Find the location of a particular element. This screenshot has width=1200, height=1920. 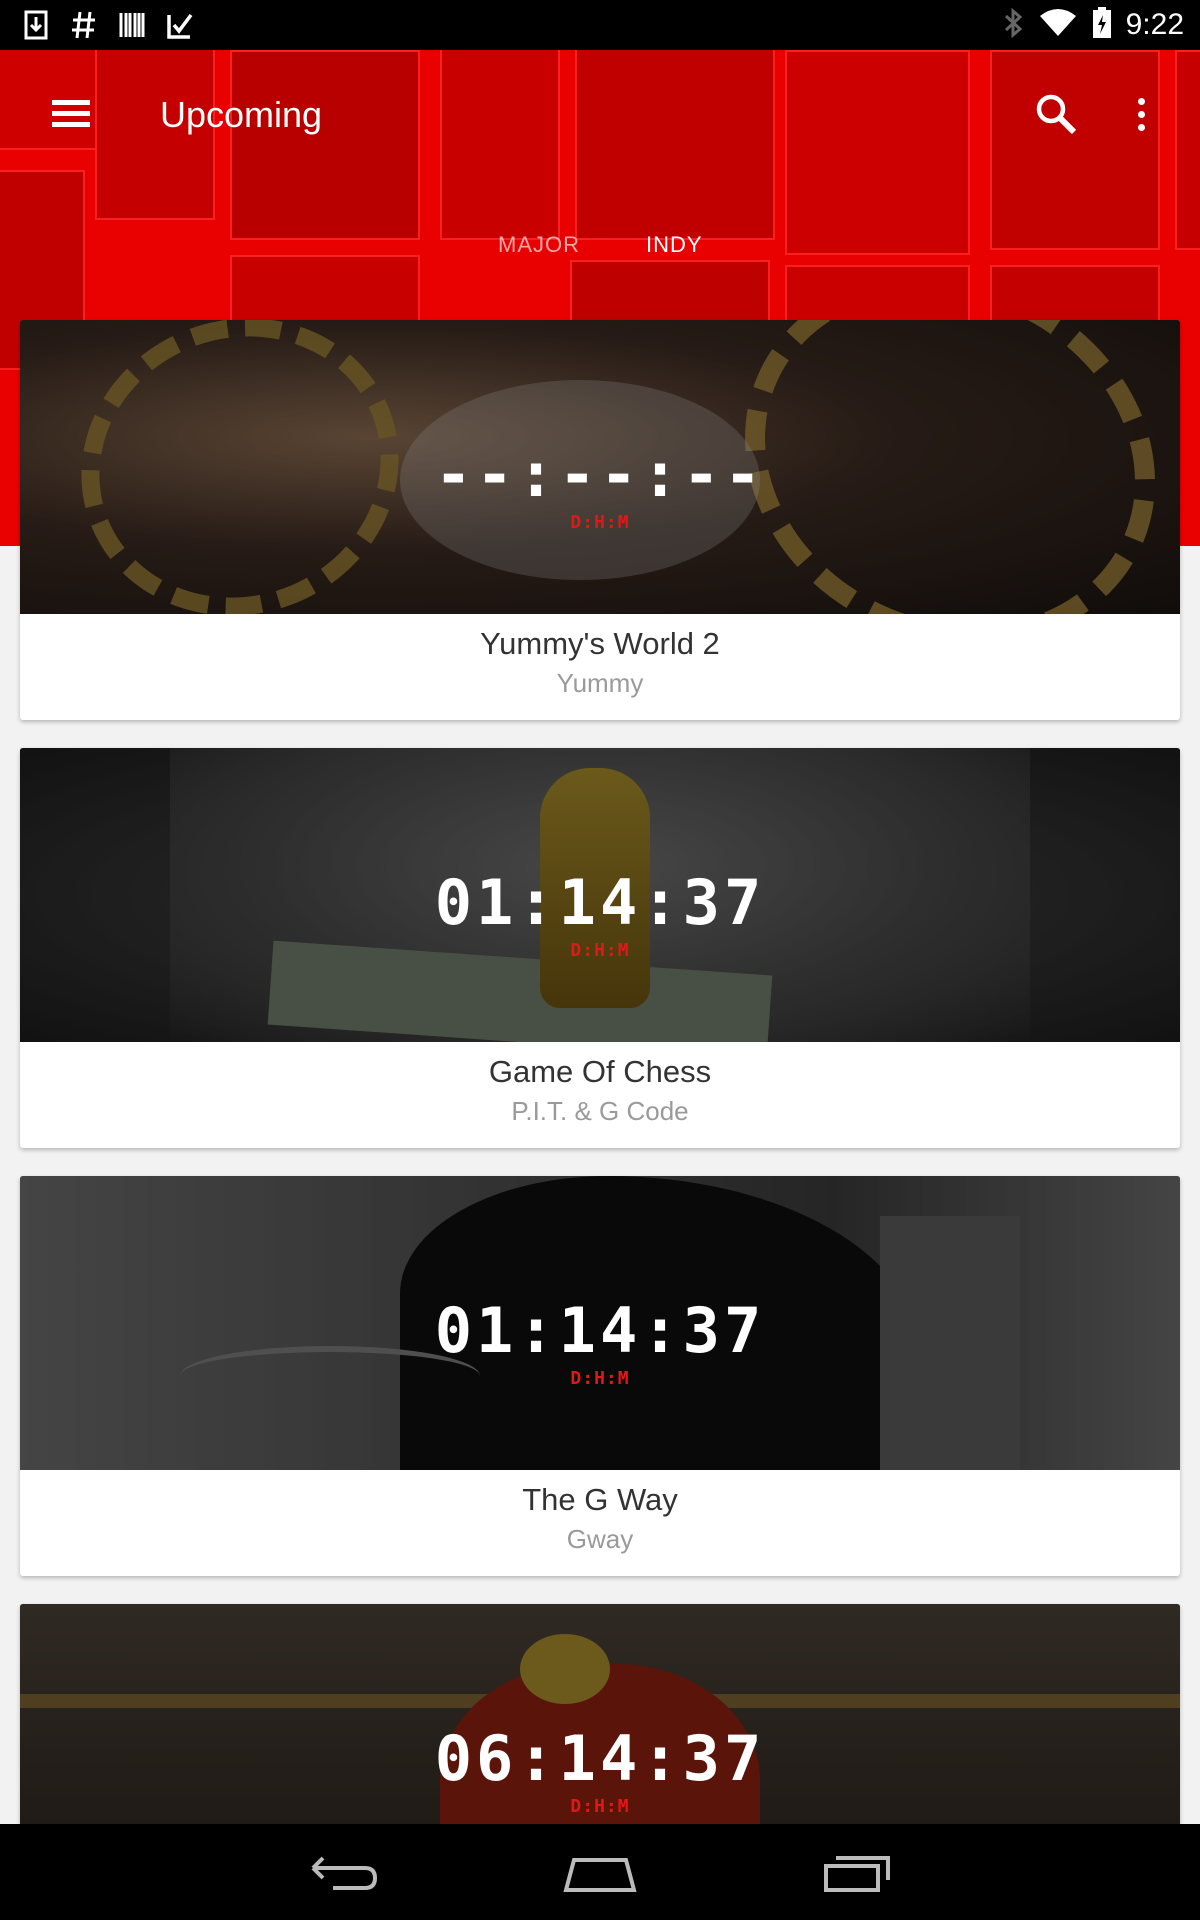

release-title: Yummy's World 2 is located at coordinates (600, 643).